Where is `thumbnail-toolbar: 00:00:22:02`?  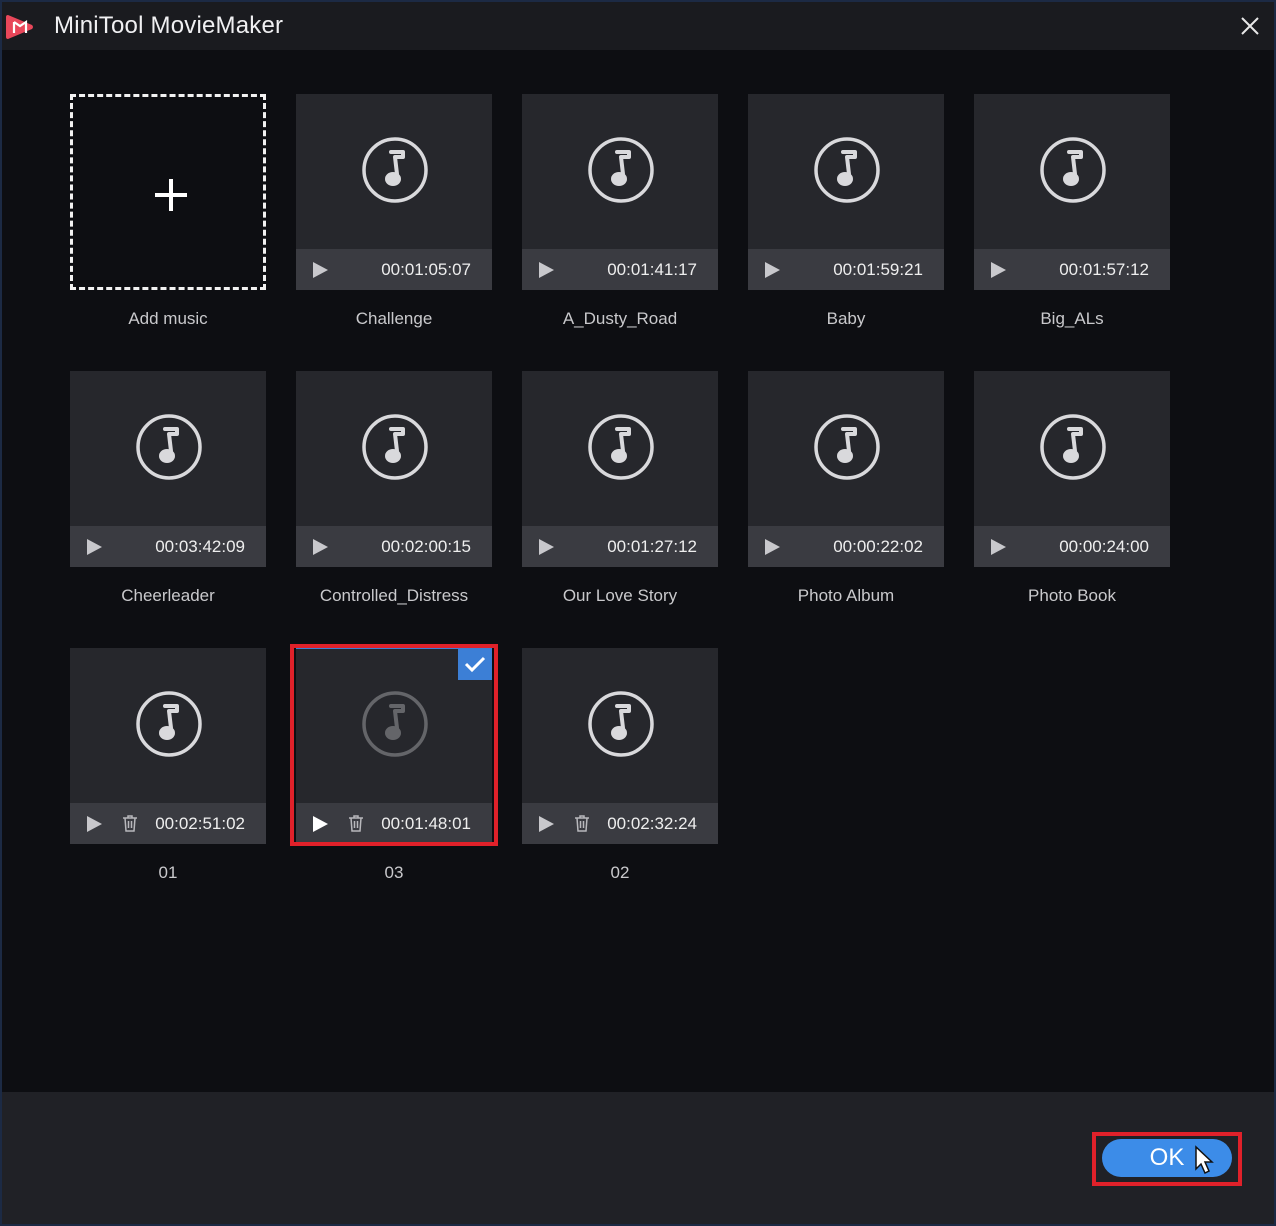
thumbnail-toolbar: 00:00:22:02 is located at coordinates (846, 546).